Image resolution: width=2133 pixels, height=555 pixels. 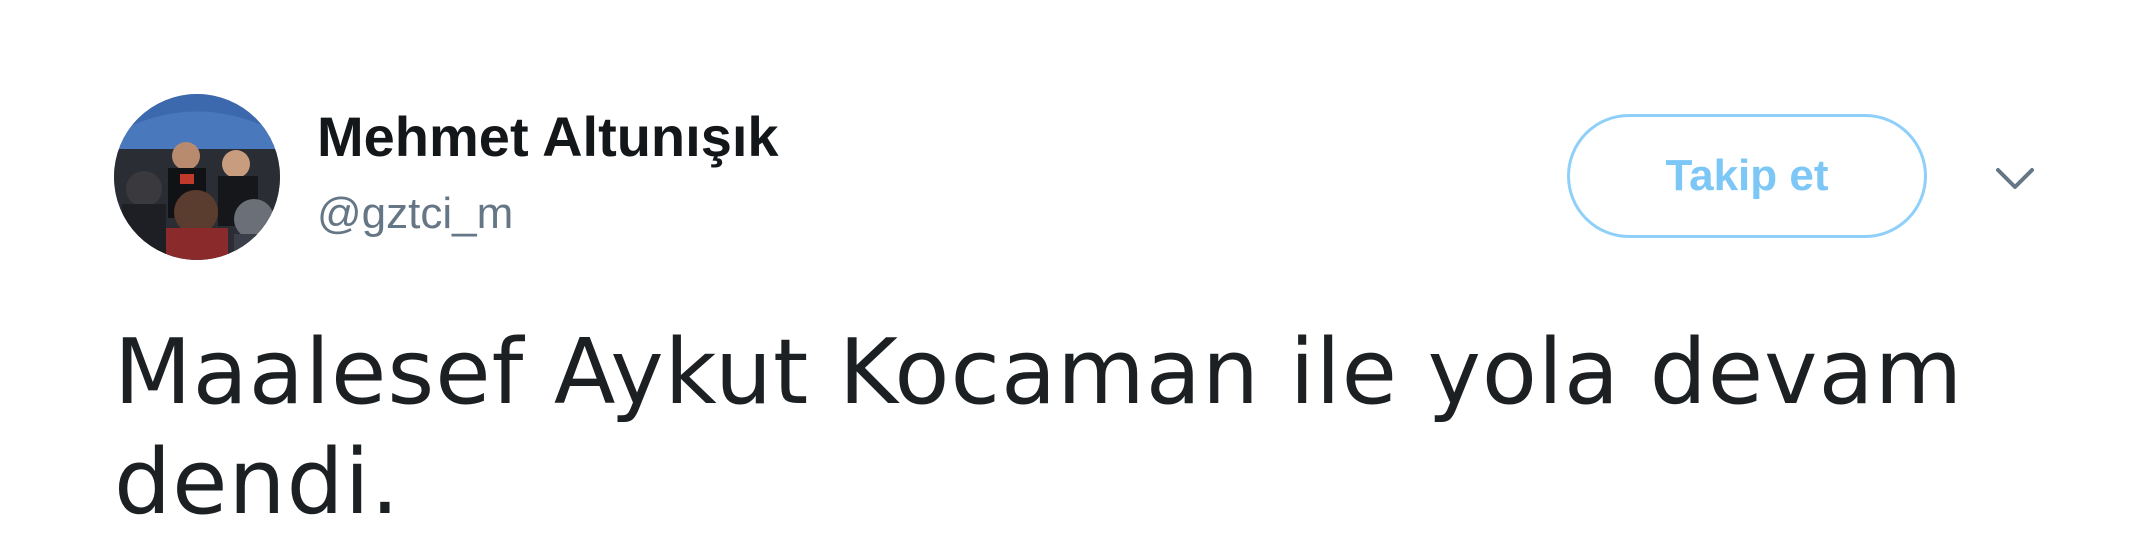 What do you see at coordinates (2015, 178) in the screenshot?
I see `chevron-down-icon` at bounding box center [2015, 178].